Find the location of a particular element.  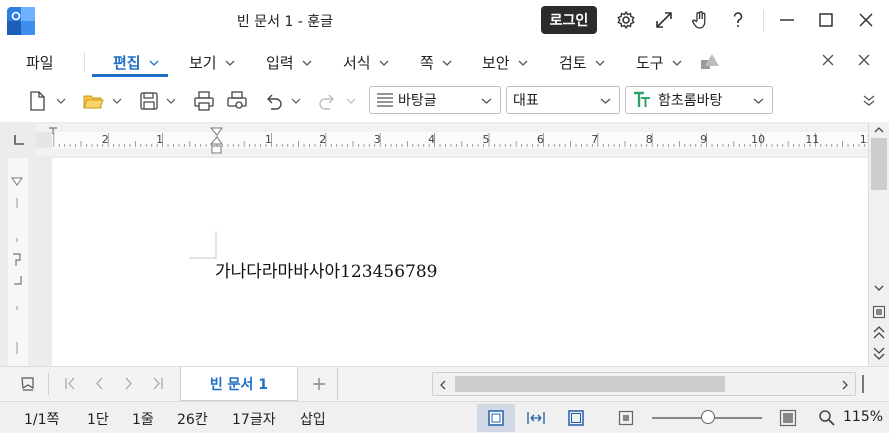

menu-insert: 입력 is located at coordinates (289, 62).